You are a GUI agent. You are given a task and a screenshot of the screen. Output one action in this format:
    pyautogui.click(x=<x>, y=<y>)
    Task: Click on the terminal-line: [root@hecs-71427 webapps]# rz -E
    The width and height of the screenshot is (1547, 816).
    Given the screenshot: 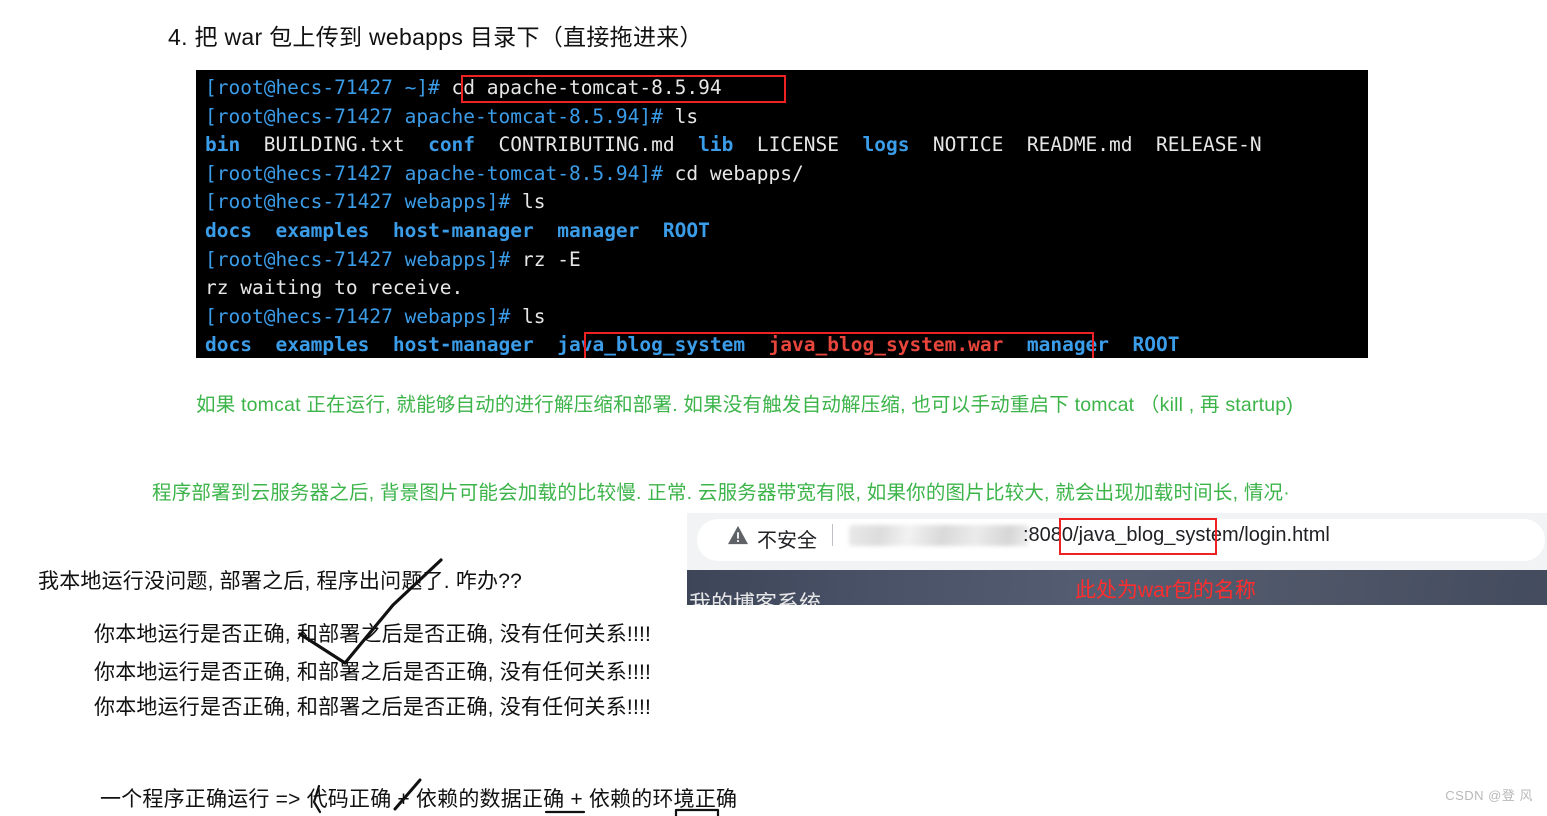 What is the action you would take?
    pyautogui.click(x=782, y=260)
    